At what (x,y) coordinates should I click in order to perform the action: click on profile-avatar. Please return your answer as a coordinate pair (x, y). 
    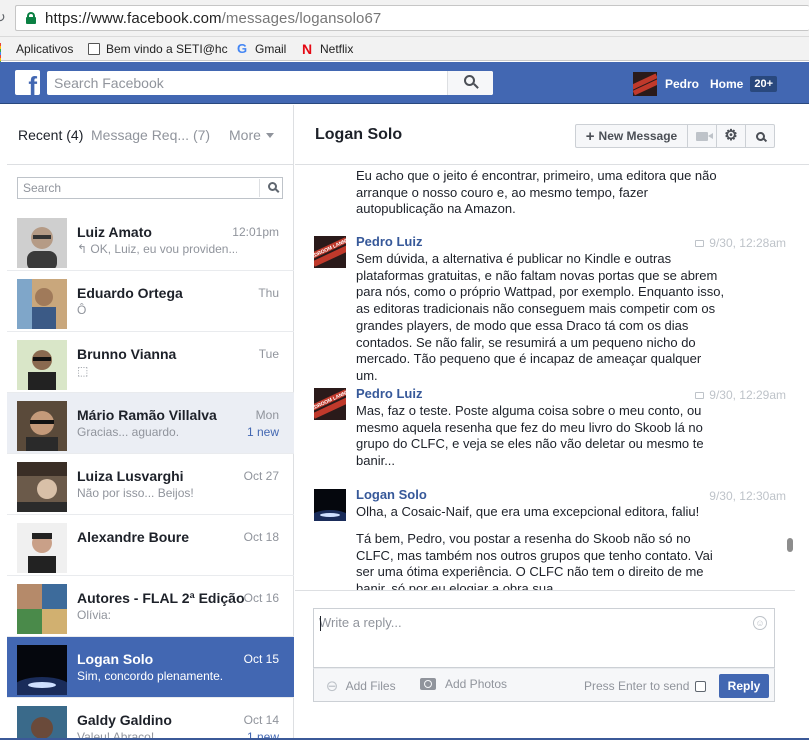
    Looking at the image, I should click on (645, 84).